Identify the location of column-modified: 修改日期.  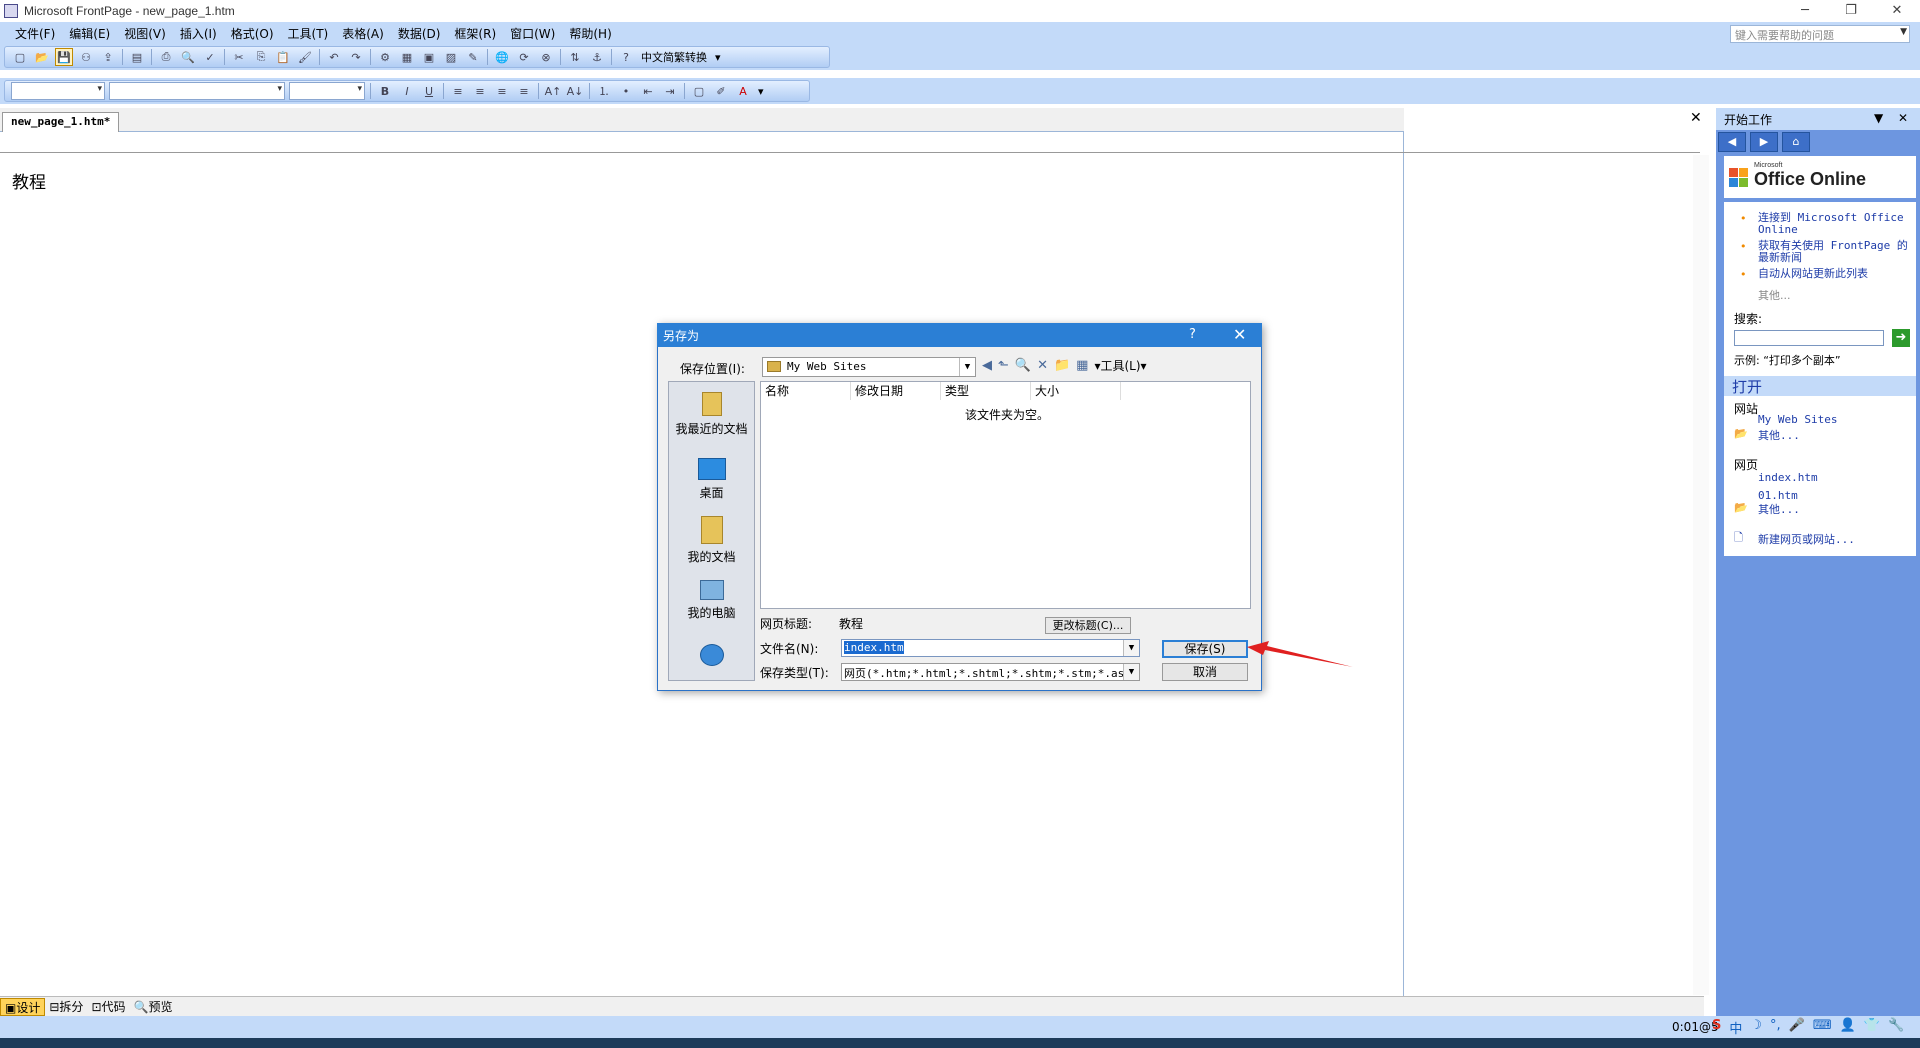
(896, 391).